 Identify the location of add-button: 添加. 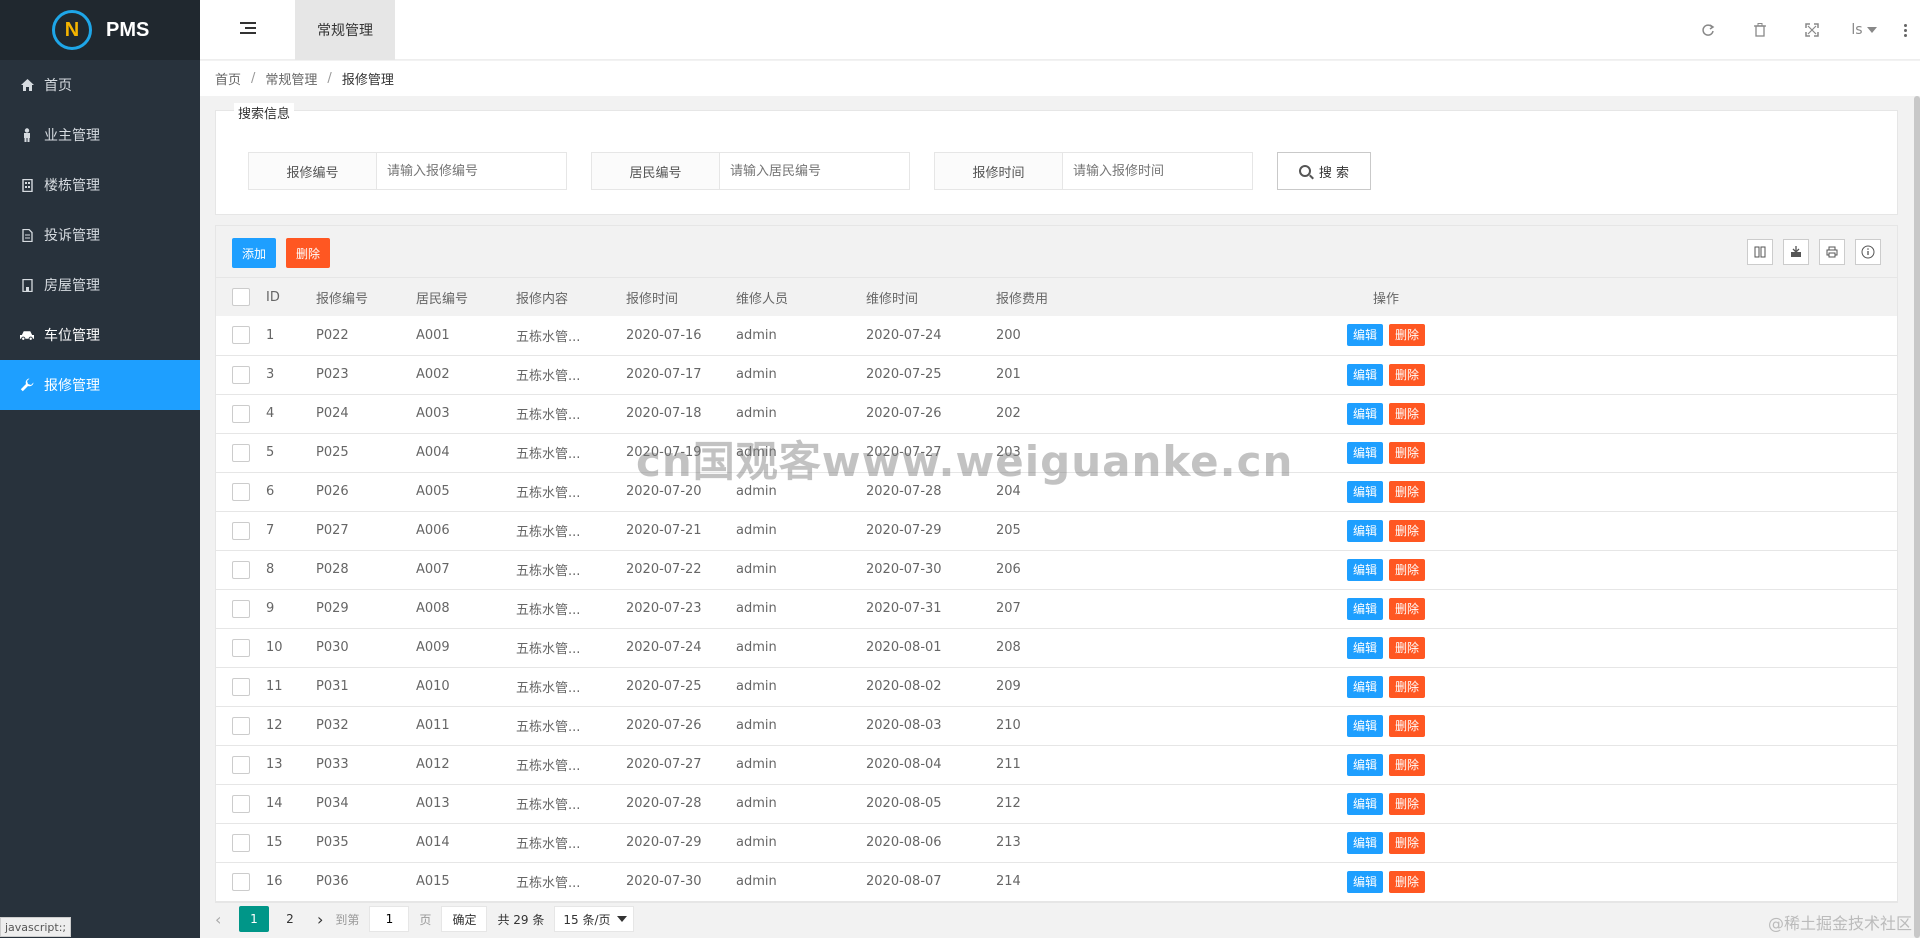
(254, 253).